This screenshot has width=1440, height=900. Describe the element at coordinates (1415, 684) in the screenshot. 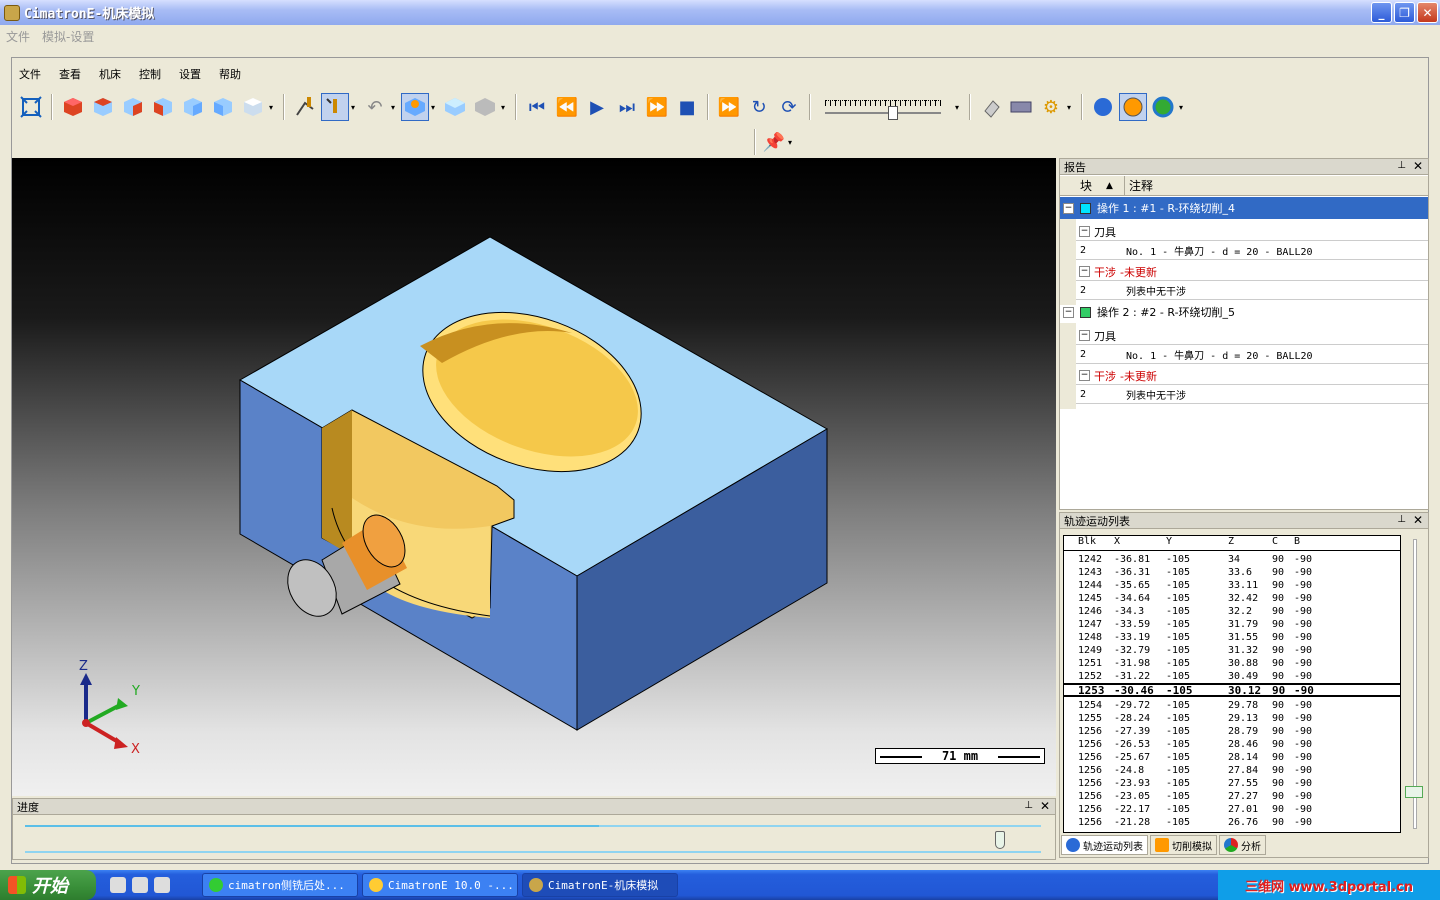

I see `trajectory-scrollbar` at that location.